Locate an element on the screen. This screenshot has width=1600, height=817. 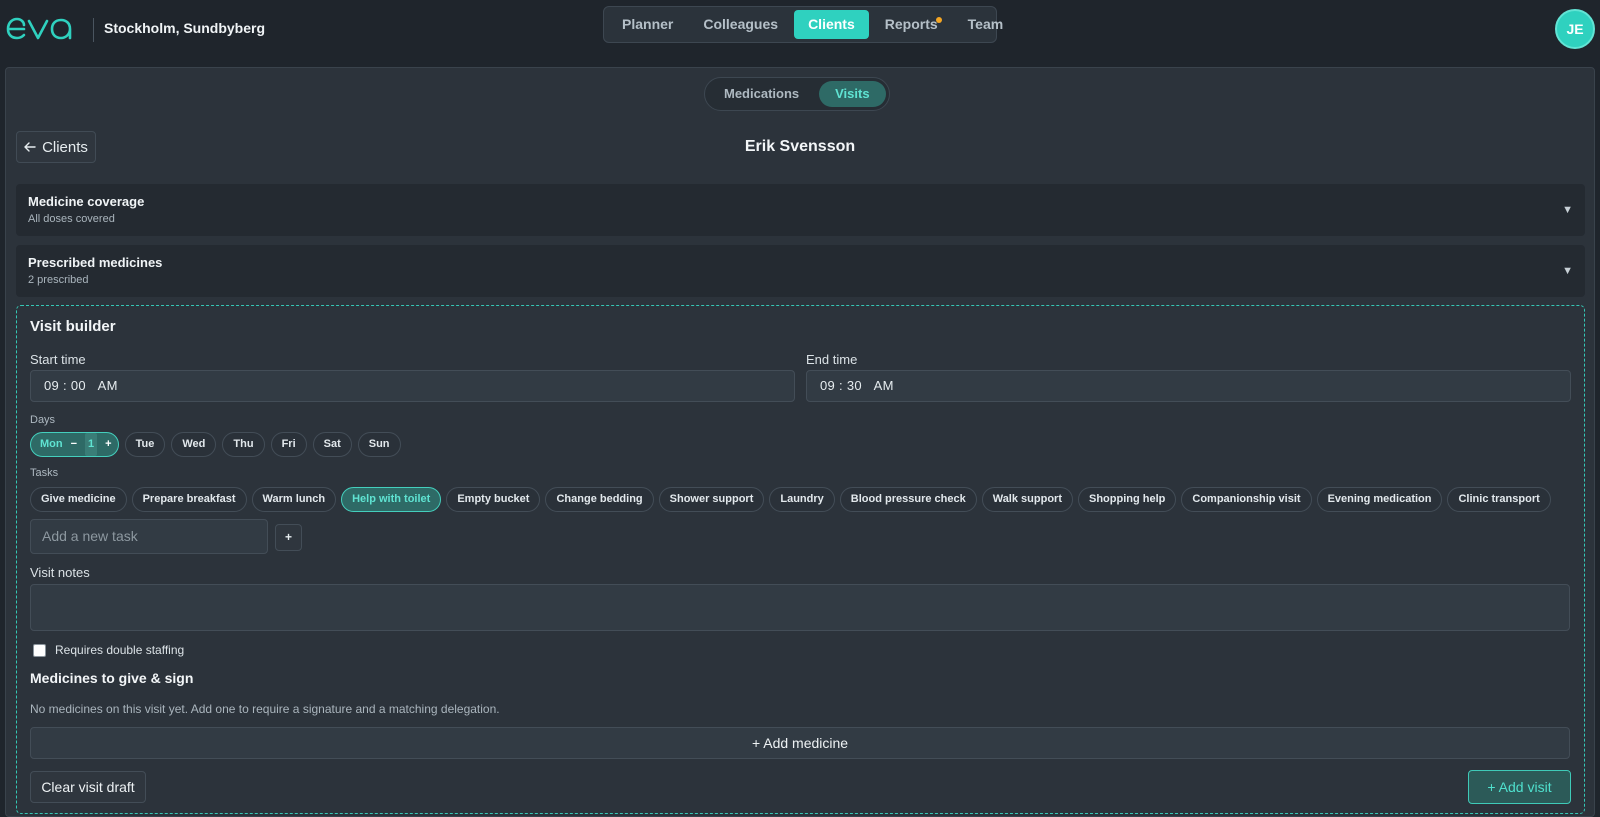
days-label: Days is located at coordinates (43, 420).